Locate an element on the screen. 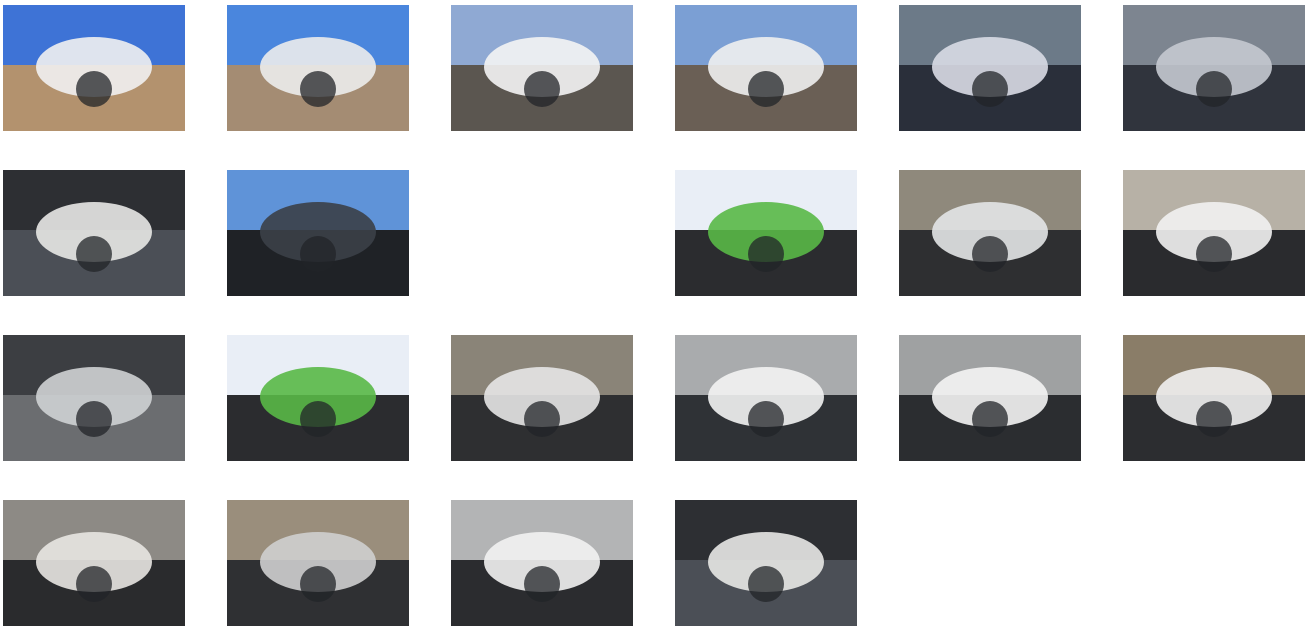 The height and width of the screenshot is (628, 1310). photo-thumbnail-center-screen-dashboard is located at coordinates (318, 233).